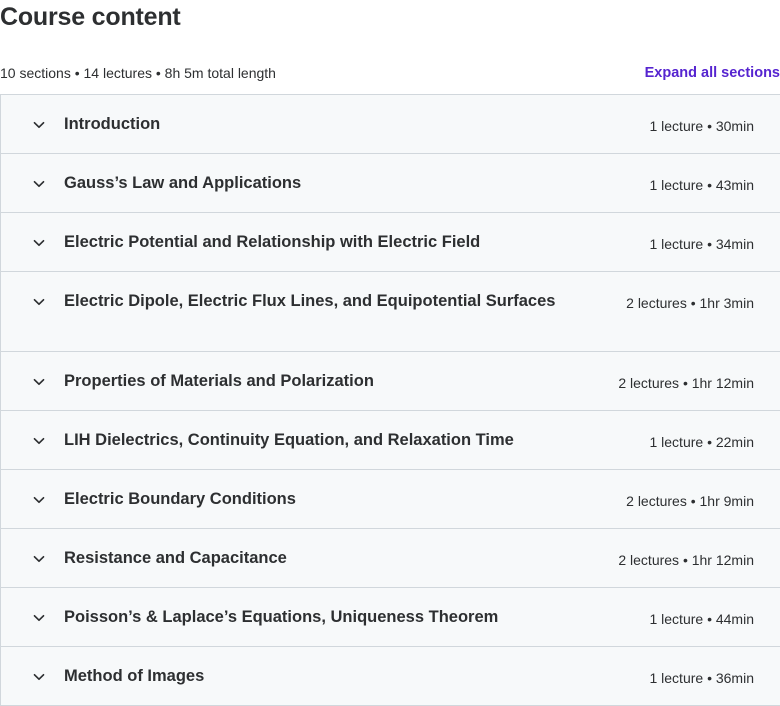 Image resolution: width=780 pixels, height=706 pixels. I want to click on section-lecture-info: 1 lecture • 22min, so click(701, 442).